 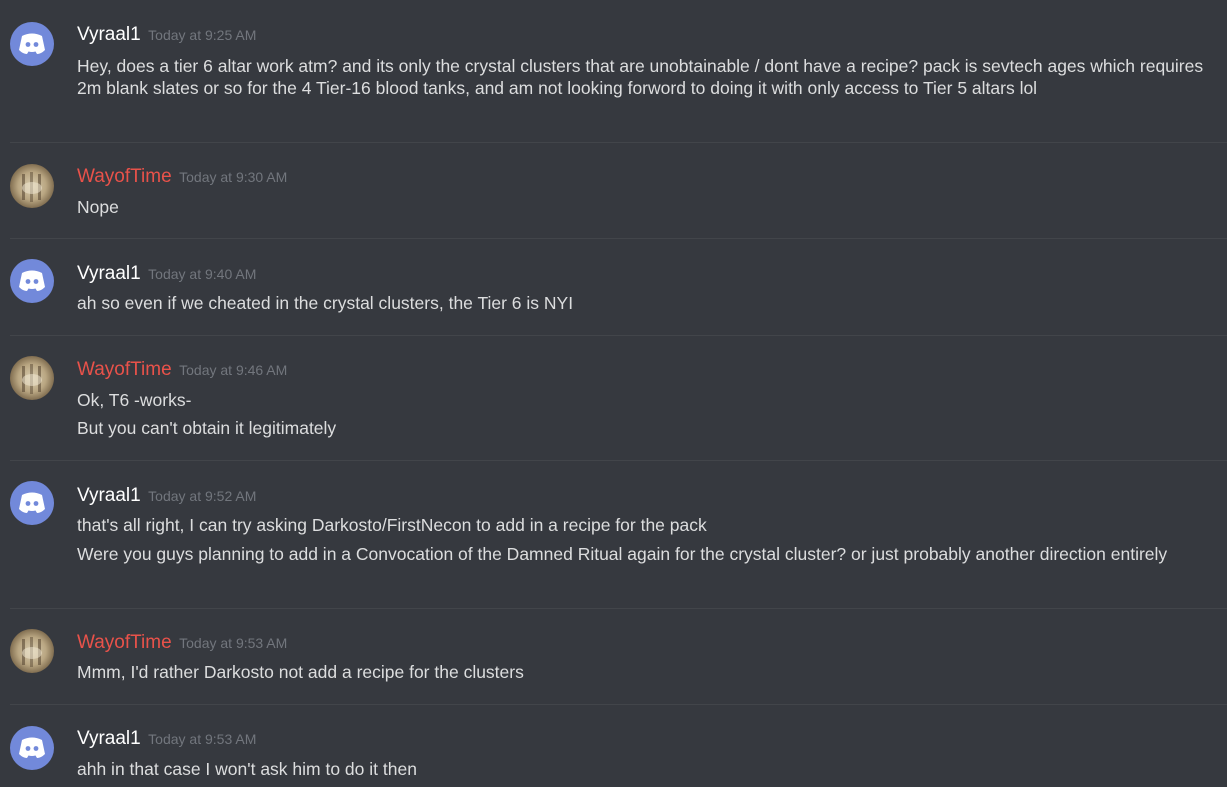 I want to click on timestamp: Today at 9:46 AM, so click(x=233, y=370).